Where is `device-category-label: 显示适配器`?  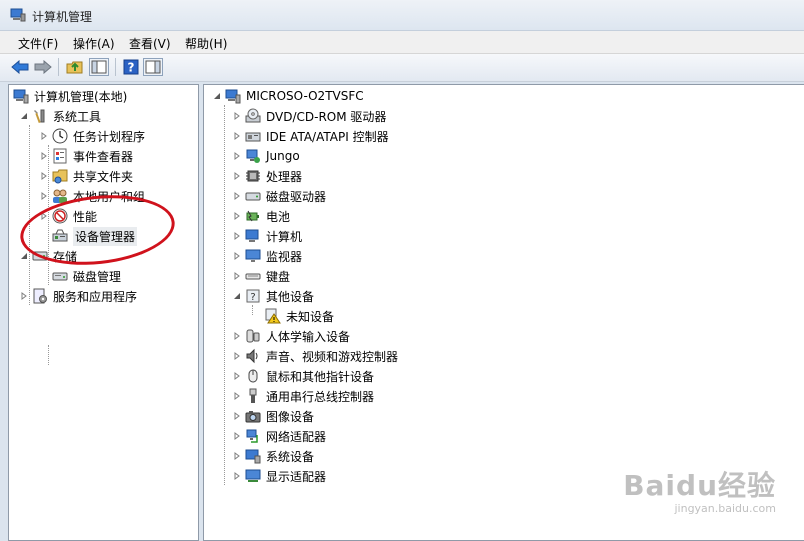
device-category-label: 显示适配器 is located at coordinates (296, 476).